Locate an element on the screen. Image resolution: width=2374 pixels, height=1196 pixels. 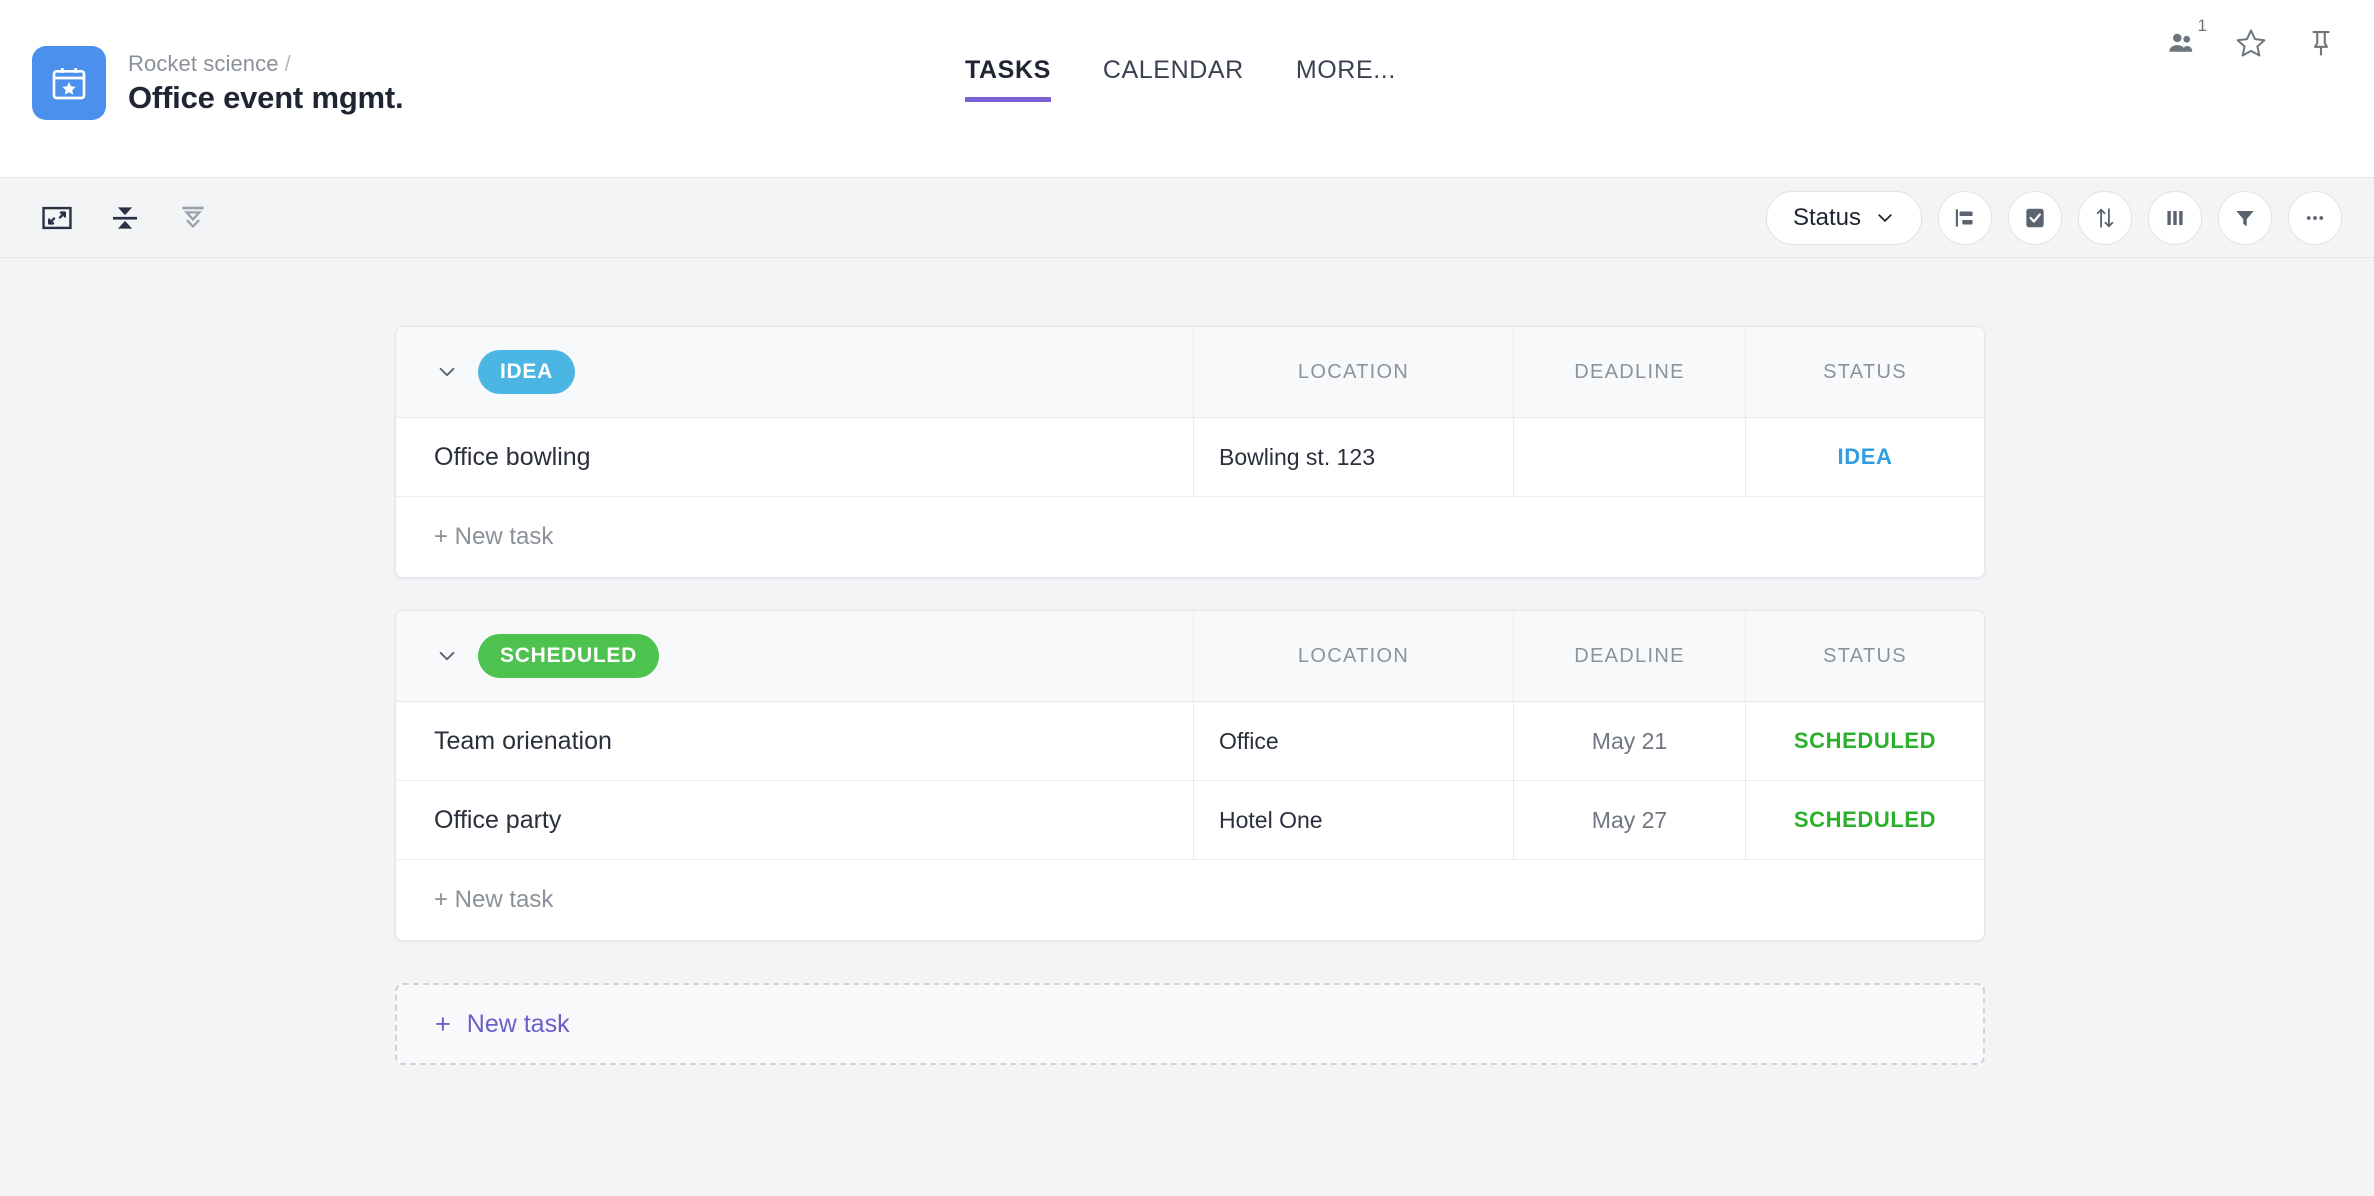
favorite-button is located at coordinates (2251, 43).